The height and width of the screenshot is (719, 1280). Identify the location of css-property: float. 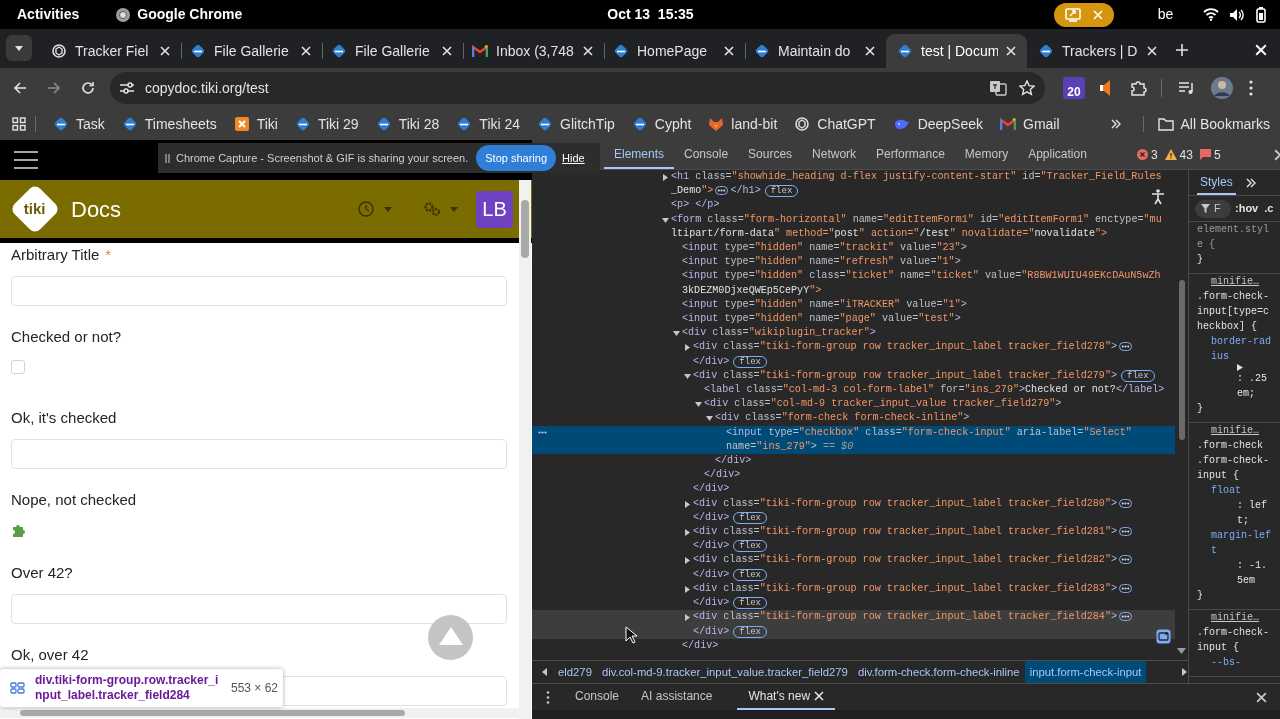
(1226, 491).